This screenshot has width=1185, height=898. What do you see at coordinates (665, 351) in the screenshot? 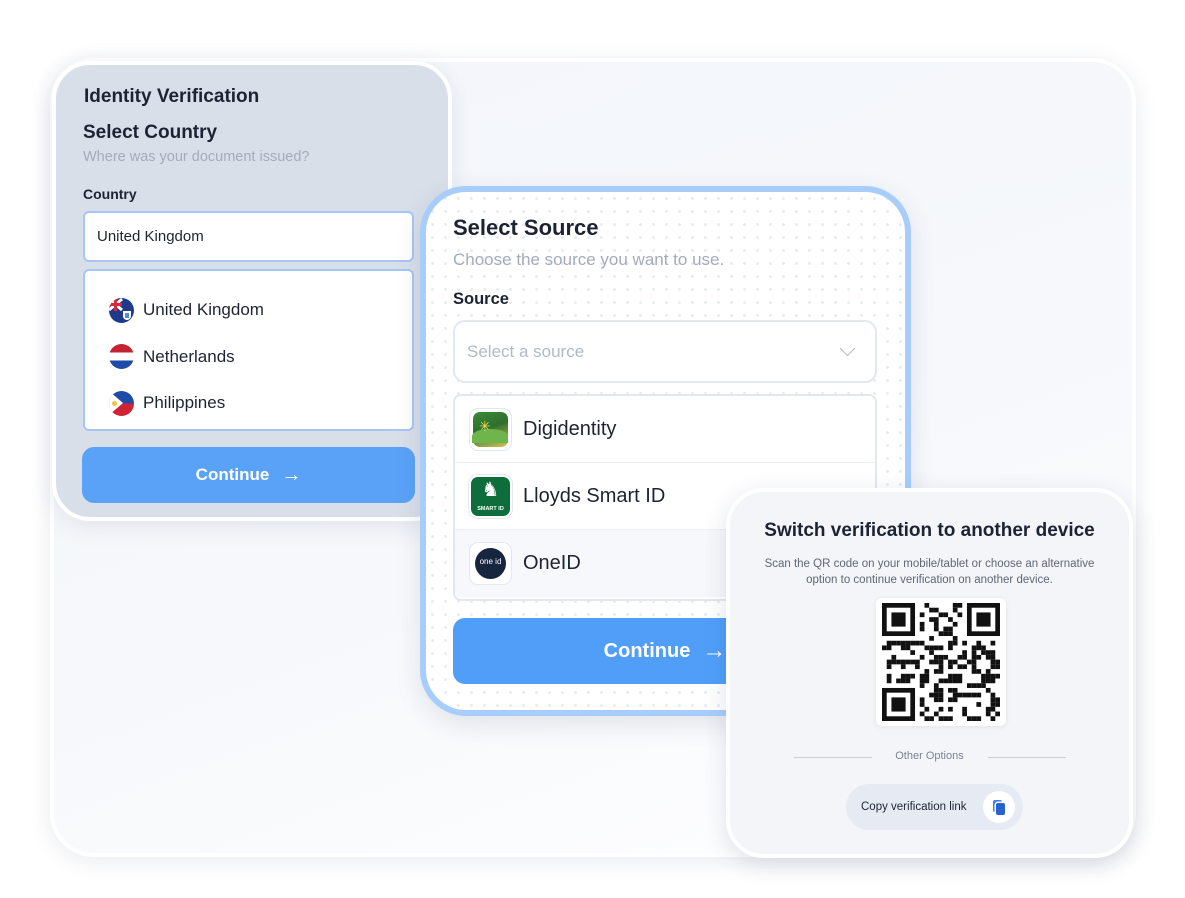
I see `source-select: Select a source` at bounding box center [665, 351].